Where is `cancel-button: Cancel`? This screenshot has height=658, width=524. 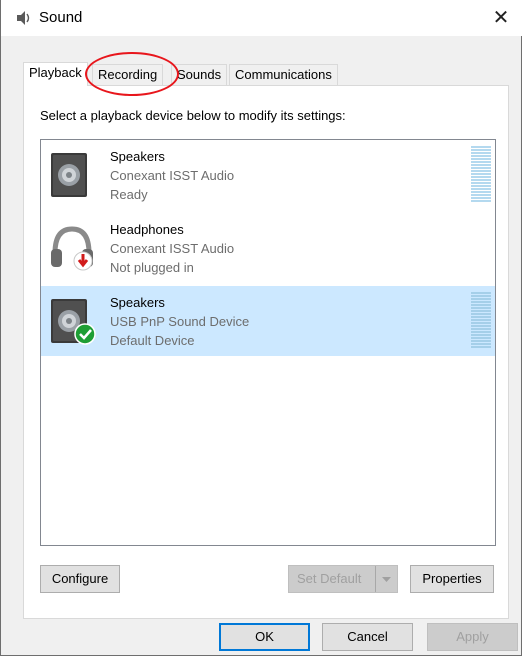
cancel-button: Cancel is located at coordinates (367, 637).